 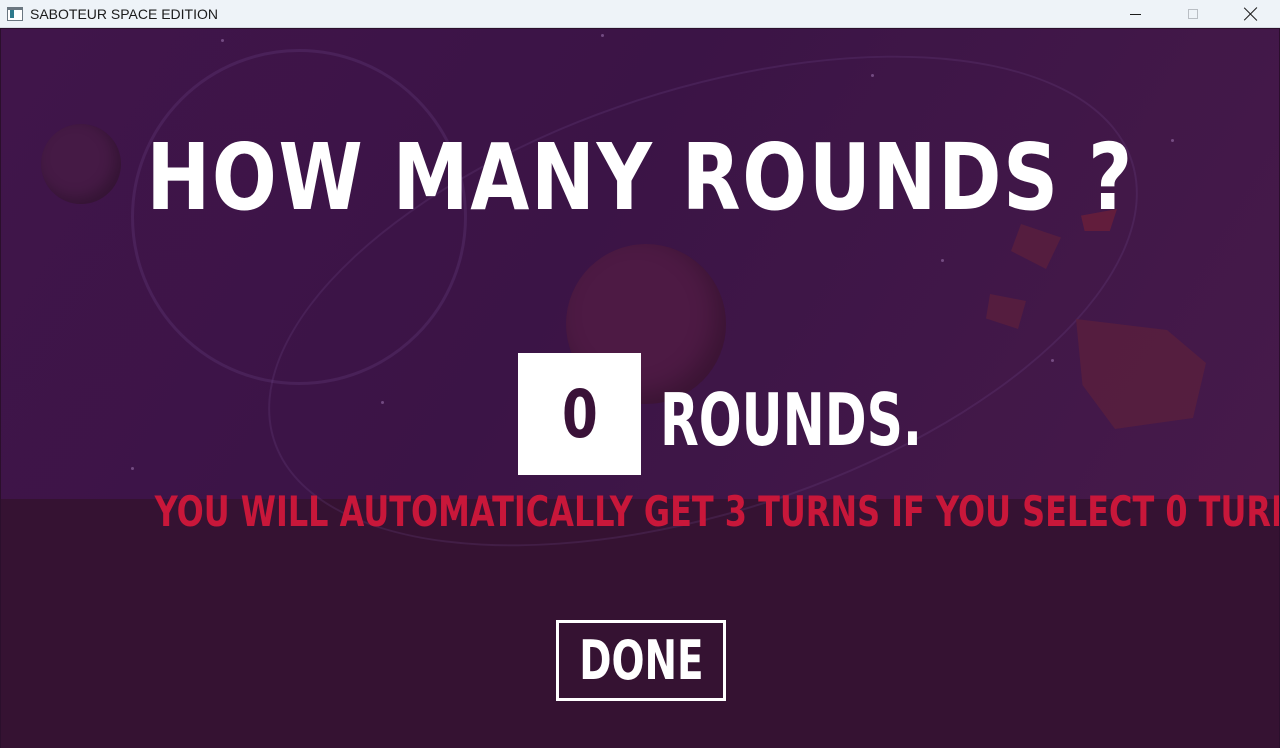 I want to click on minimize-icon, so click(x=1135, y=14).